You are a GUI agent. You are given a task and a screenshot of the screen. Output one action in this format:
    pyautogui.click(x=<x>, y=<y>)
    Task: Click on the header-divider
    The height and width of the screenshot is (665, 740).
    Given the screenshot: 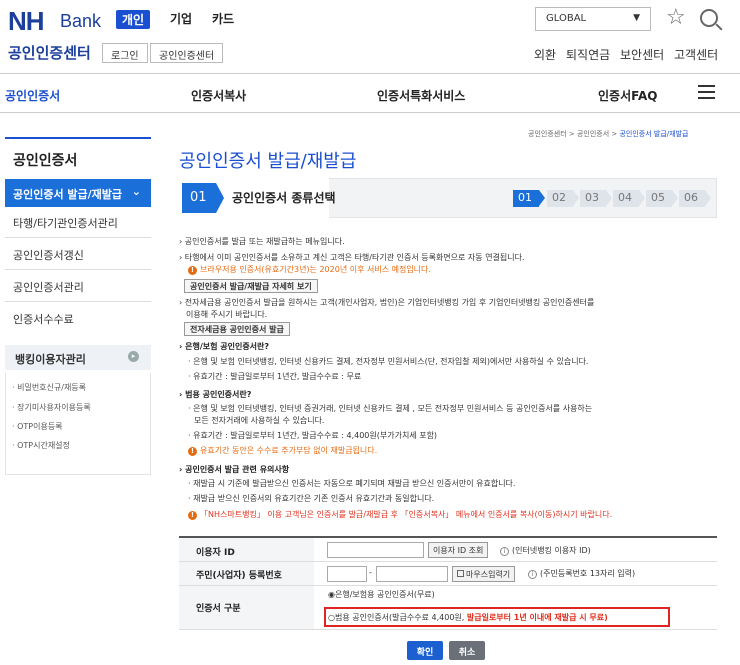 What is the action you would take?
    pyautogui.click(x=370, y=73)
    